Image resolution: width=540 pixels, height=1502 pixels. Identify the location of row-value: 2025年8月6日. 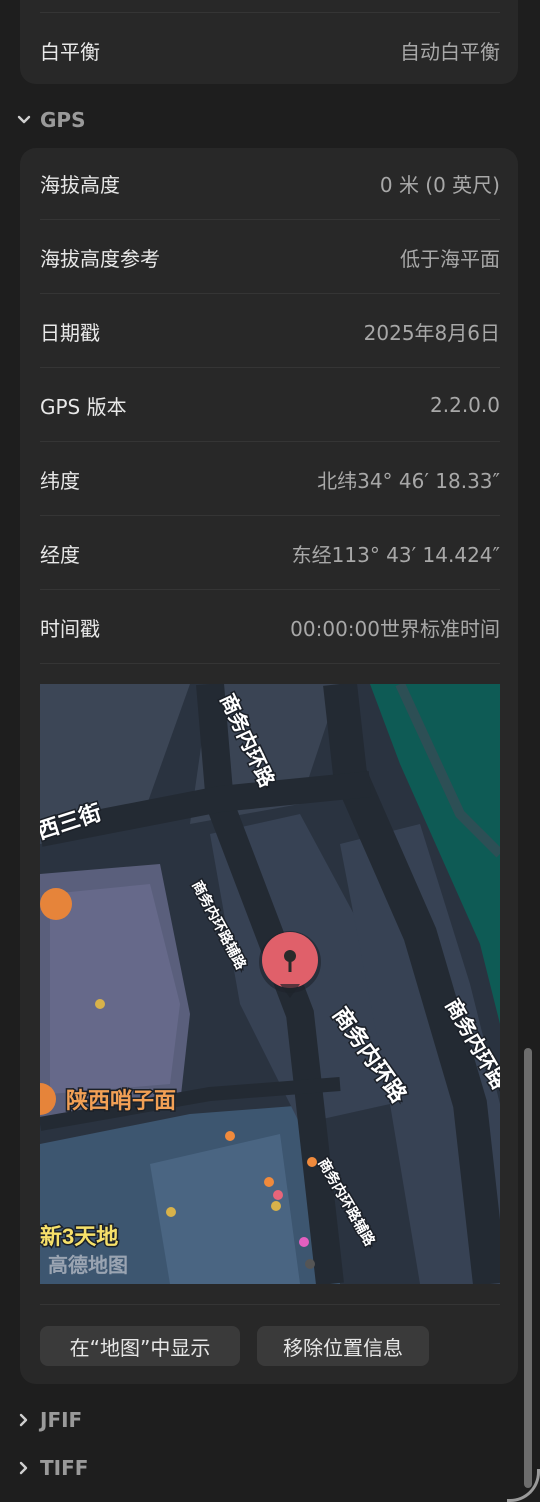
(431, 332).